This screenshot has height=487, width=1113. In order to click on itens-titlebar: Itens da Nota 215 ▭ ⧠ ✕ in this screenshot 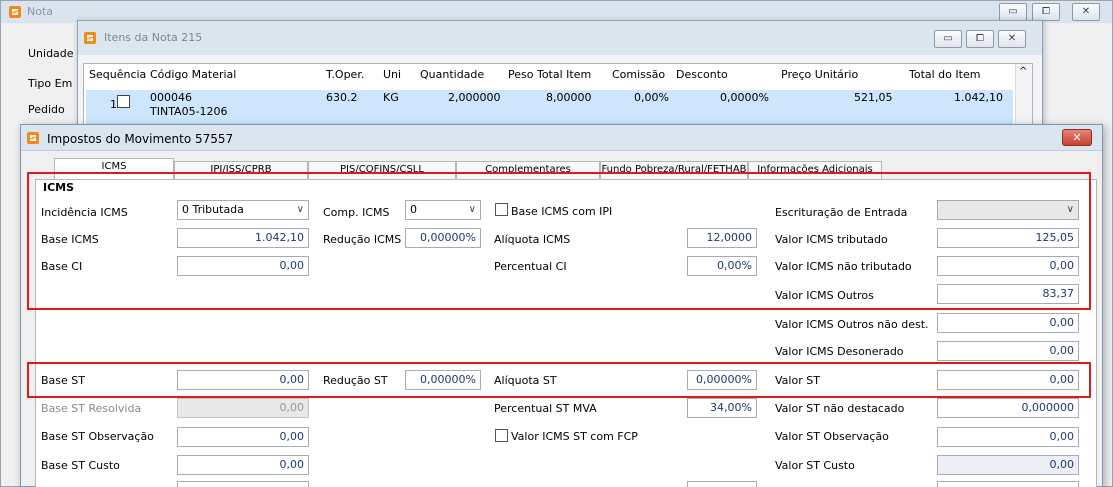, I will do `click(560, 38)`.